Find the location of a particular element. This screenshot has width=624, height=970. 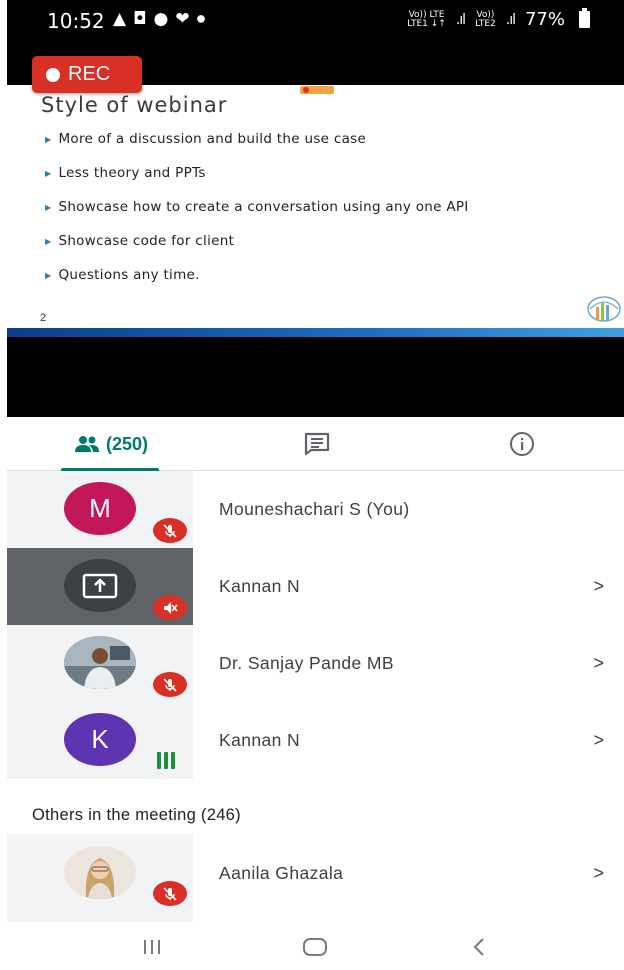

chat-icon is located at coordinates (317, 444).